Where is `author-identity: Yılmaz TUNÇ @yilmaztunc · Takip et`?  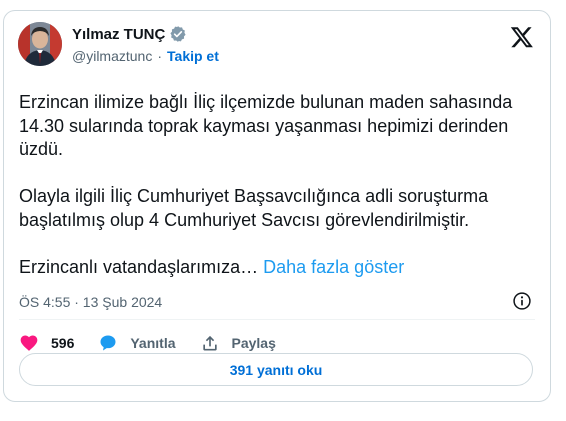
author-identity: Yılmaz TUNÇ @yilmaztunc · Takip et is located at coordinates (274, 44).